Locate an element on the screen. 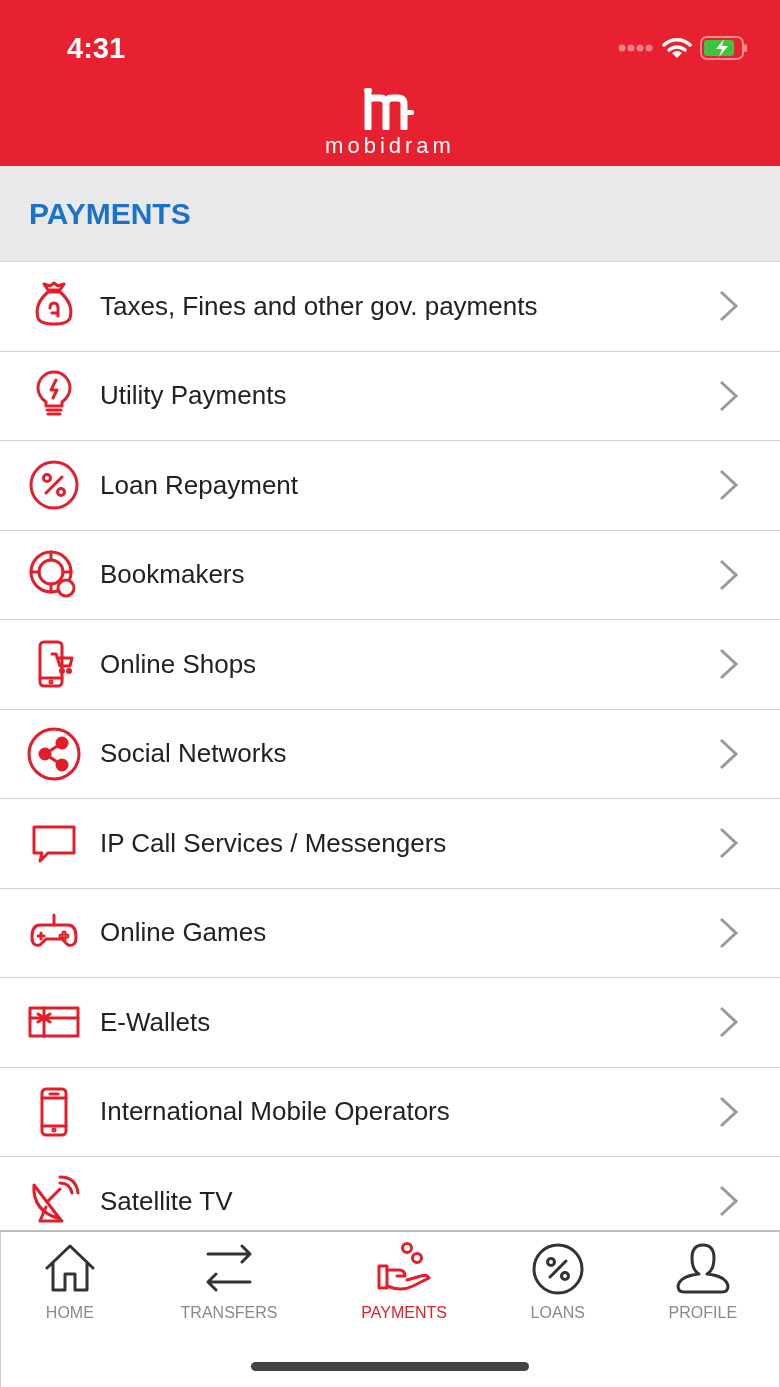 This screenshot has height=1387, width=780. payment-category-item: Online Shops is located at coordinates (390, 665).